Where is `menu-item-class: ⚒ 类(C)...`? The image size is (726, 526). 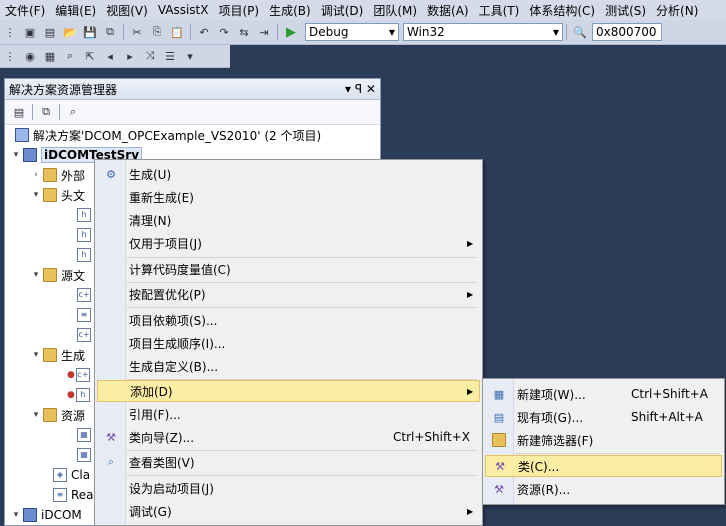 menu-item-class: ⚒ 类(C)... is located at coordinates (603, 466).